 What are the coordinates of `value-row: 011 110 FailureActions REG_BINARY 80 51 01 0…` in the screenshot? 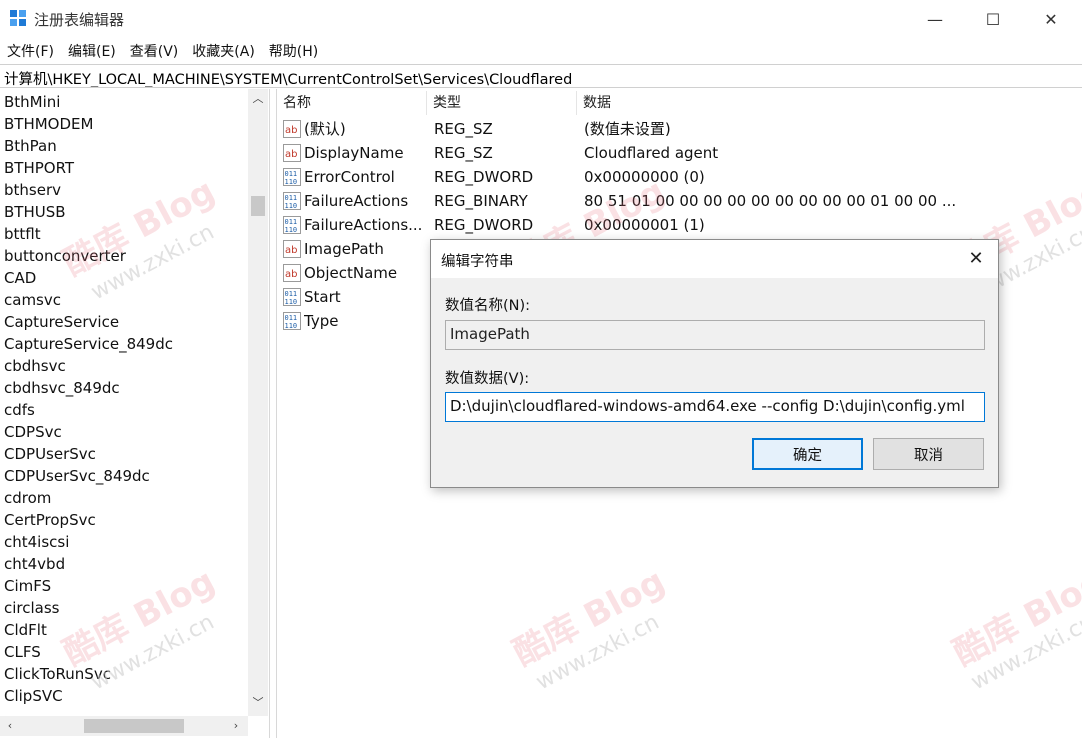 It's located at (679, 201).